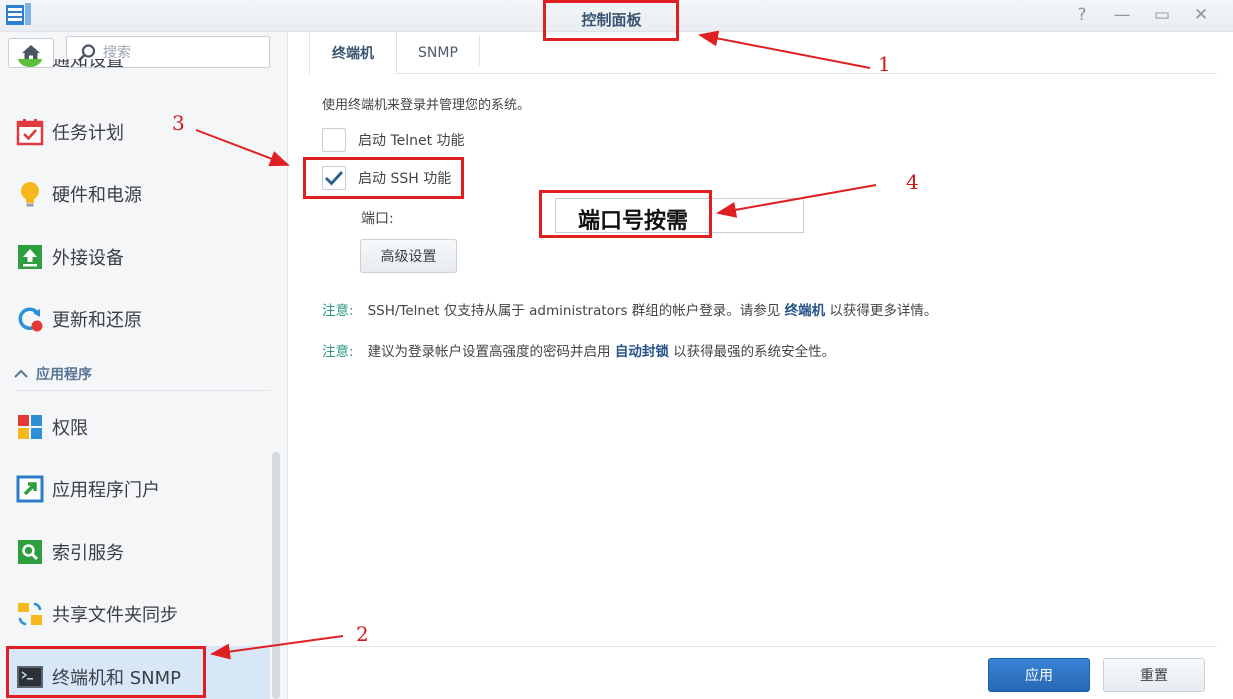 This screenshot has height=699, width=1233. I want to click on sidebar-item-label: 外接设备, so click(88, 258).